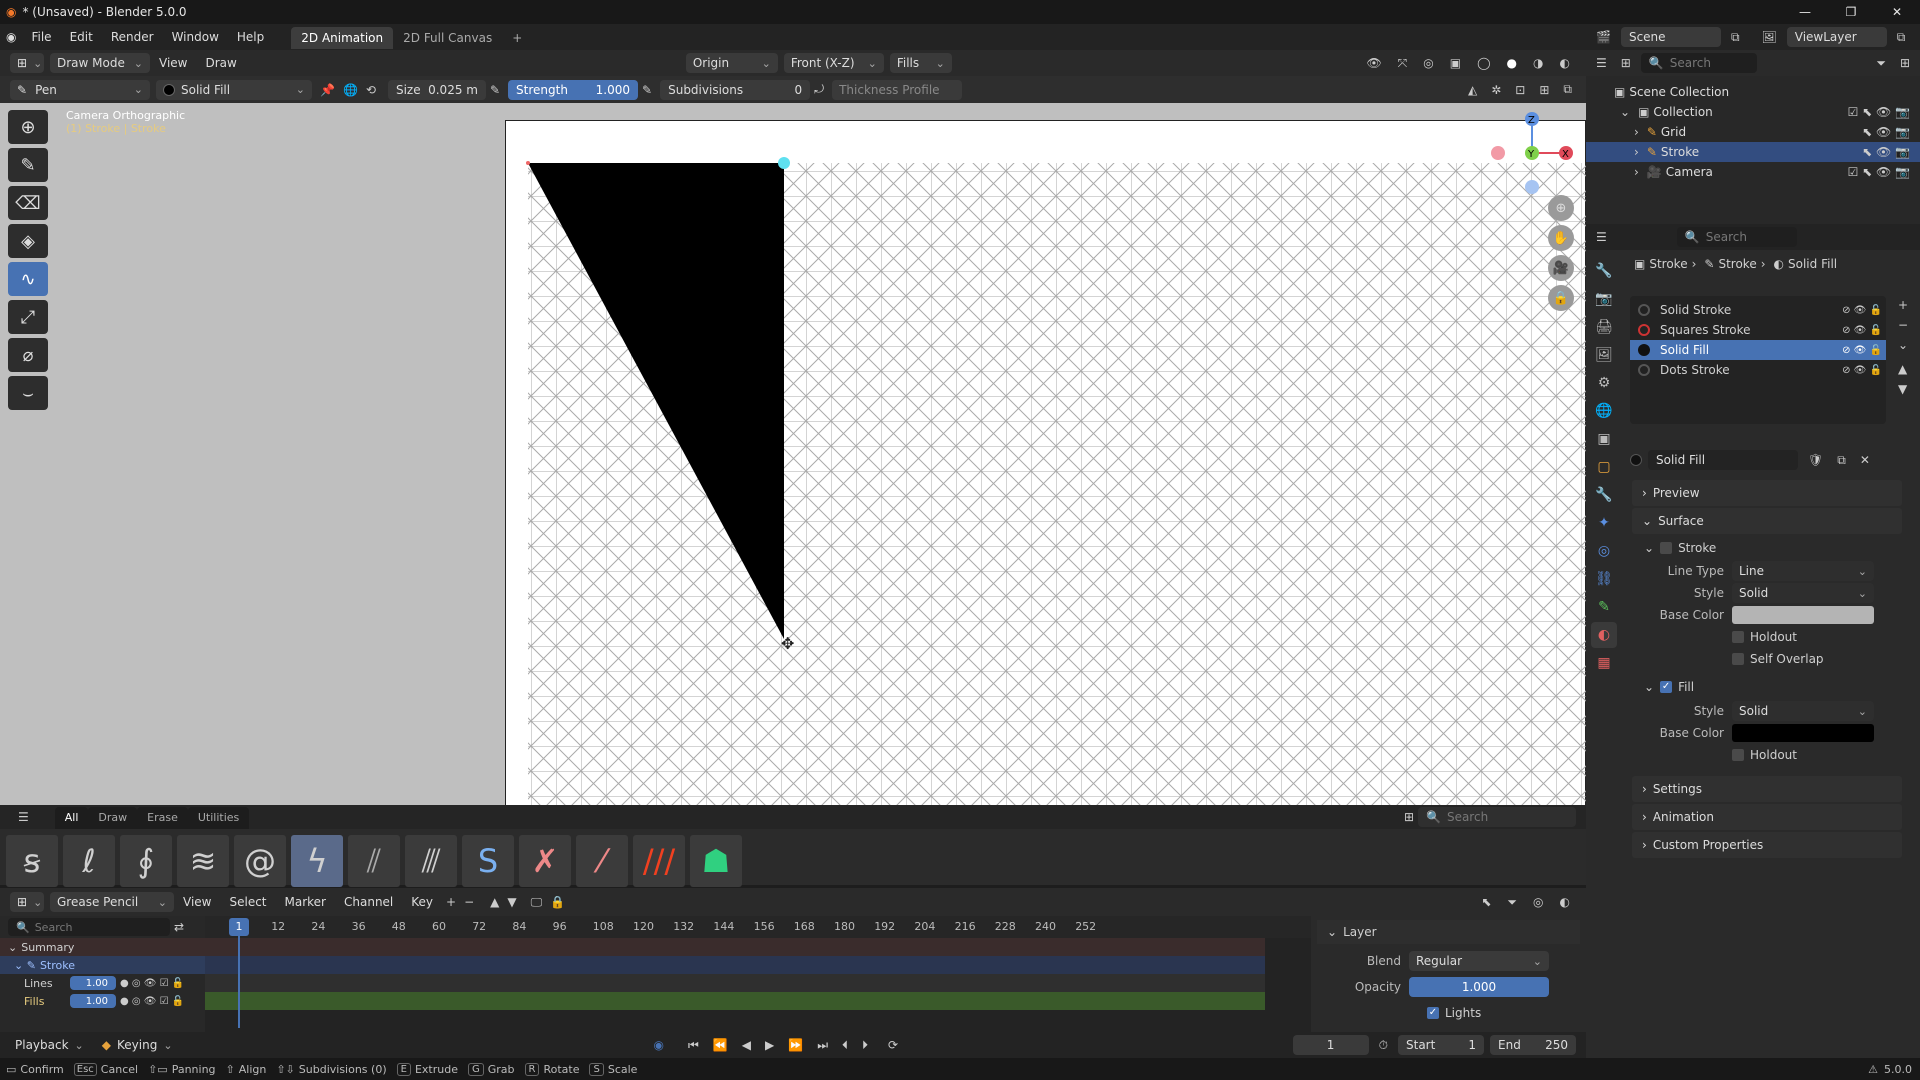  I want to click on opacity-field: 1.000, so click(1479, 987).